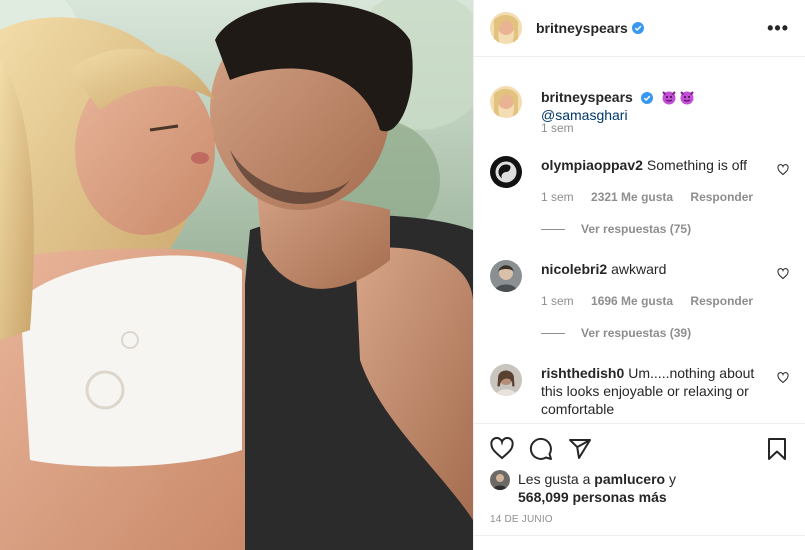 The width and height of the screenshot is (805, 550). I want to click on comment-meta: 1 sem 1696 Me gusta Responder, so click(654, 301).